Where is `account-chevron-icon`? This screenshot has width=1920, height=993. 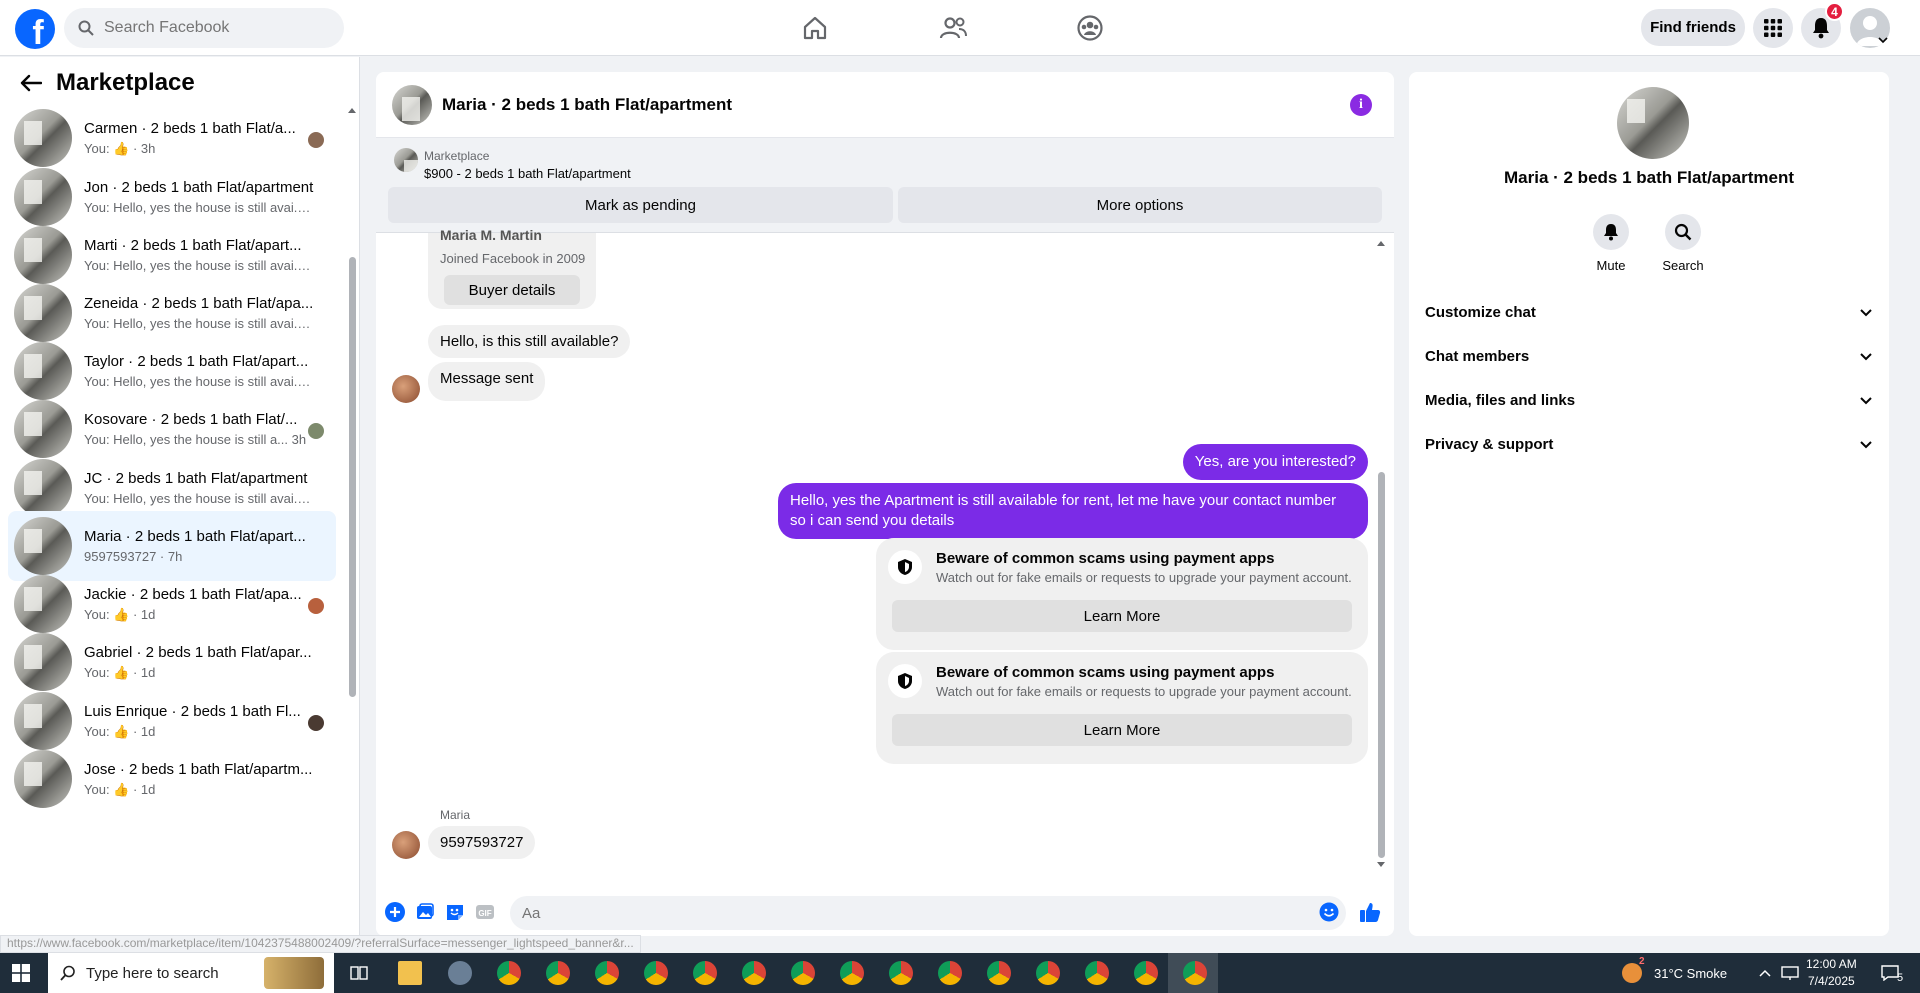 account-chevron-icon is located at coordinates (1883, 40).